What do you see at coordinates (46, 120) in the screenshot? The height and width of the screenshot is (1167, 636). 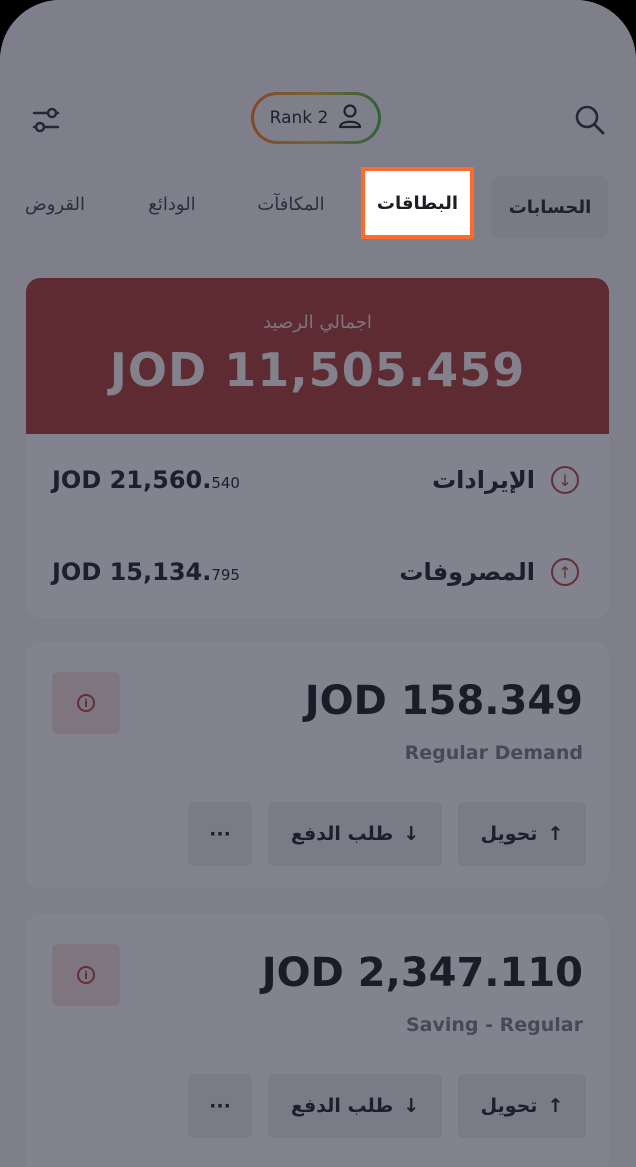 I see `filter-icon` at bounding box center [46, 120].